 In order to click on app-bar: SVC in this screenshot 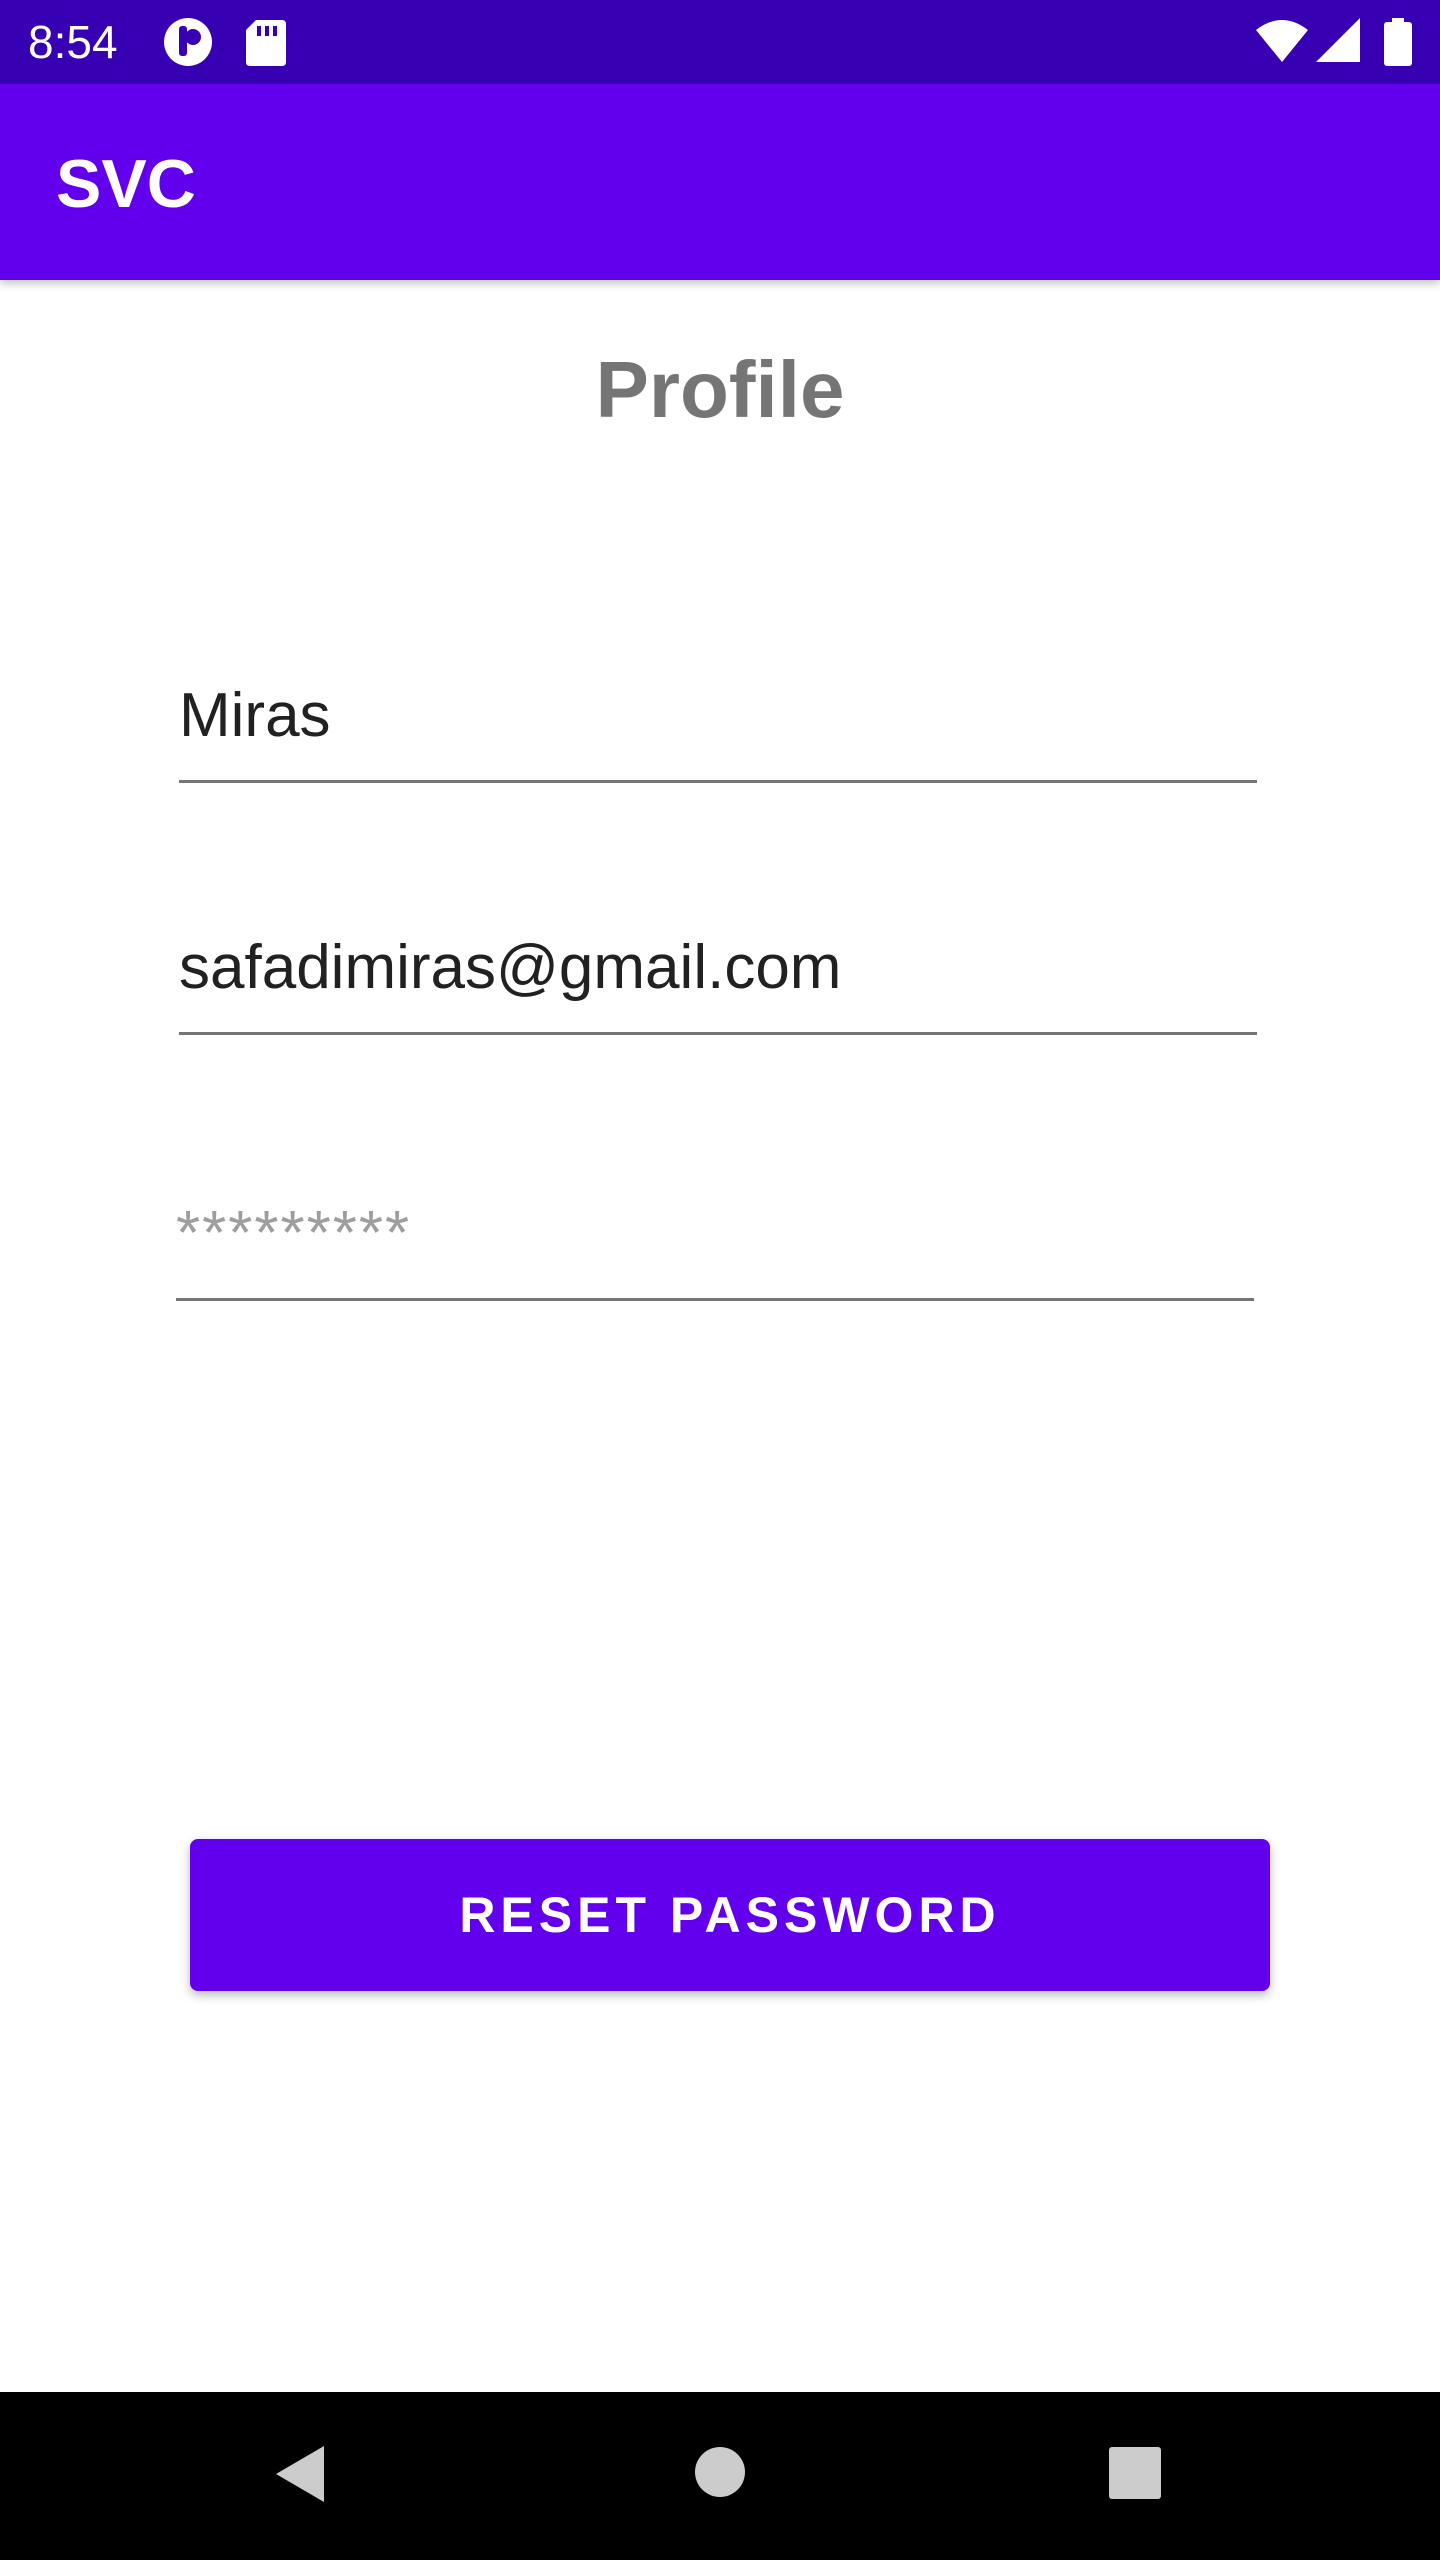, I will do `click(720, 182)`.